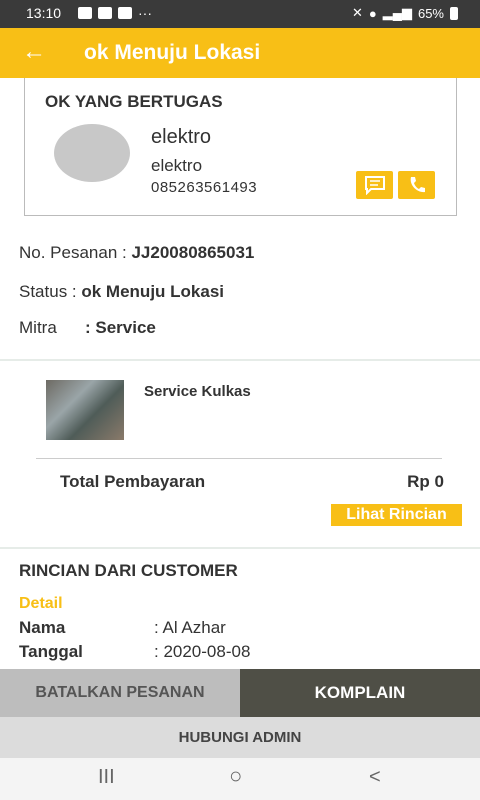 The height and width of the screenshot is (800, 480). Describe the element at coordinates (41, 603) in the screenshot. I see `detail-label: Detail` at that location.